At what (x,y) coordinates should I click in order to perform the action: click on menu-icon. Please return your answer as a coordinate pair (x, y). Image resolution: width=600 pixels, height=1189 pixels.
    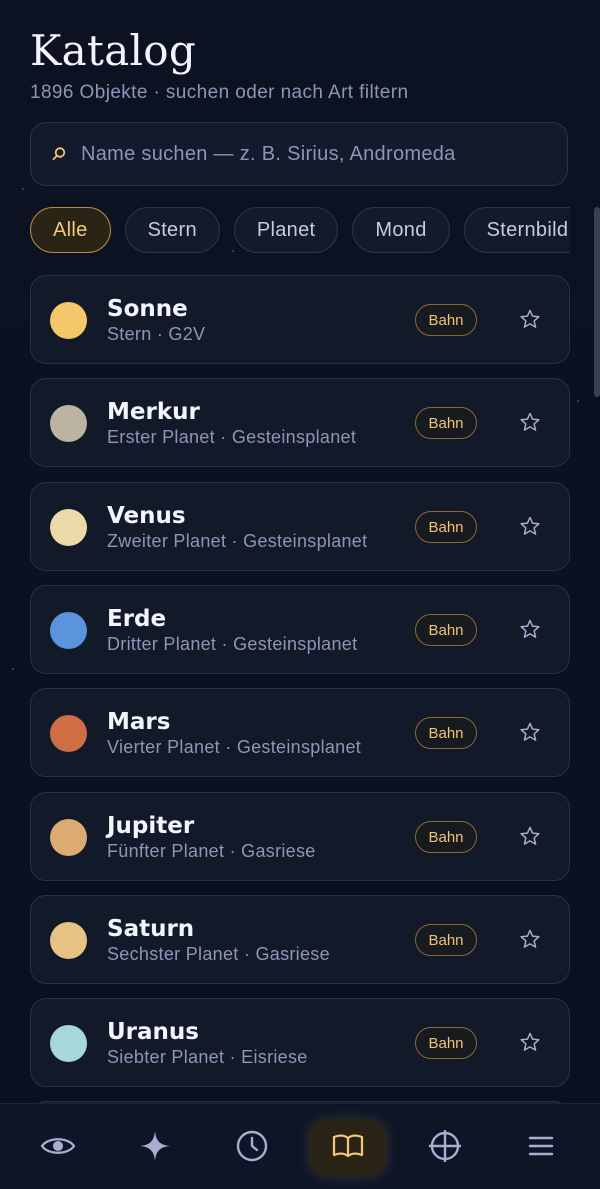
    Looking at the image, I should click on (541, 1148).